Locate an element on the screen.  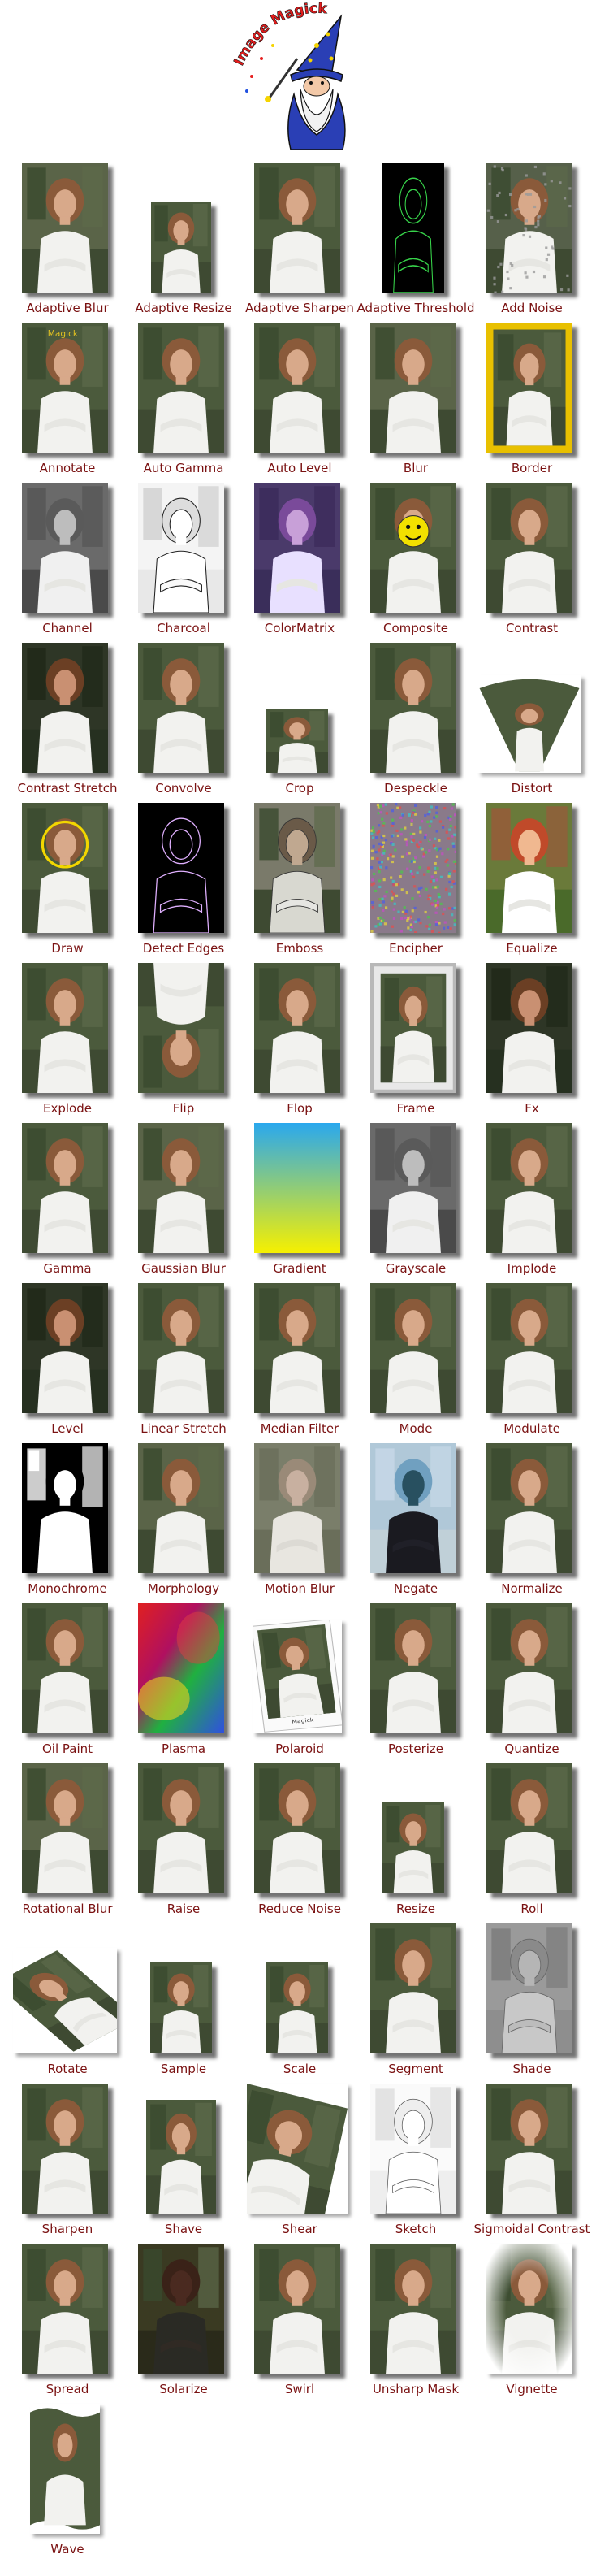
effect-caption: Channel is located at coordinates (67, 628).